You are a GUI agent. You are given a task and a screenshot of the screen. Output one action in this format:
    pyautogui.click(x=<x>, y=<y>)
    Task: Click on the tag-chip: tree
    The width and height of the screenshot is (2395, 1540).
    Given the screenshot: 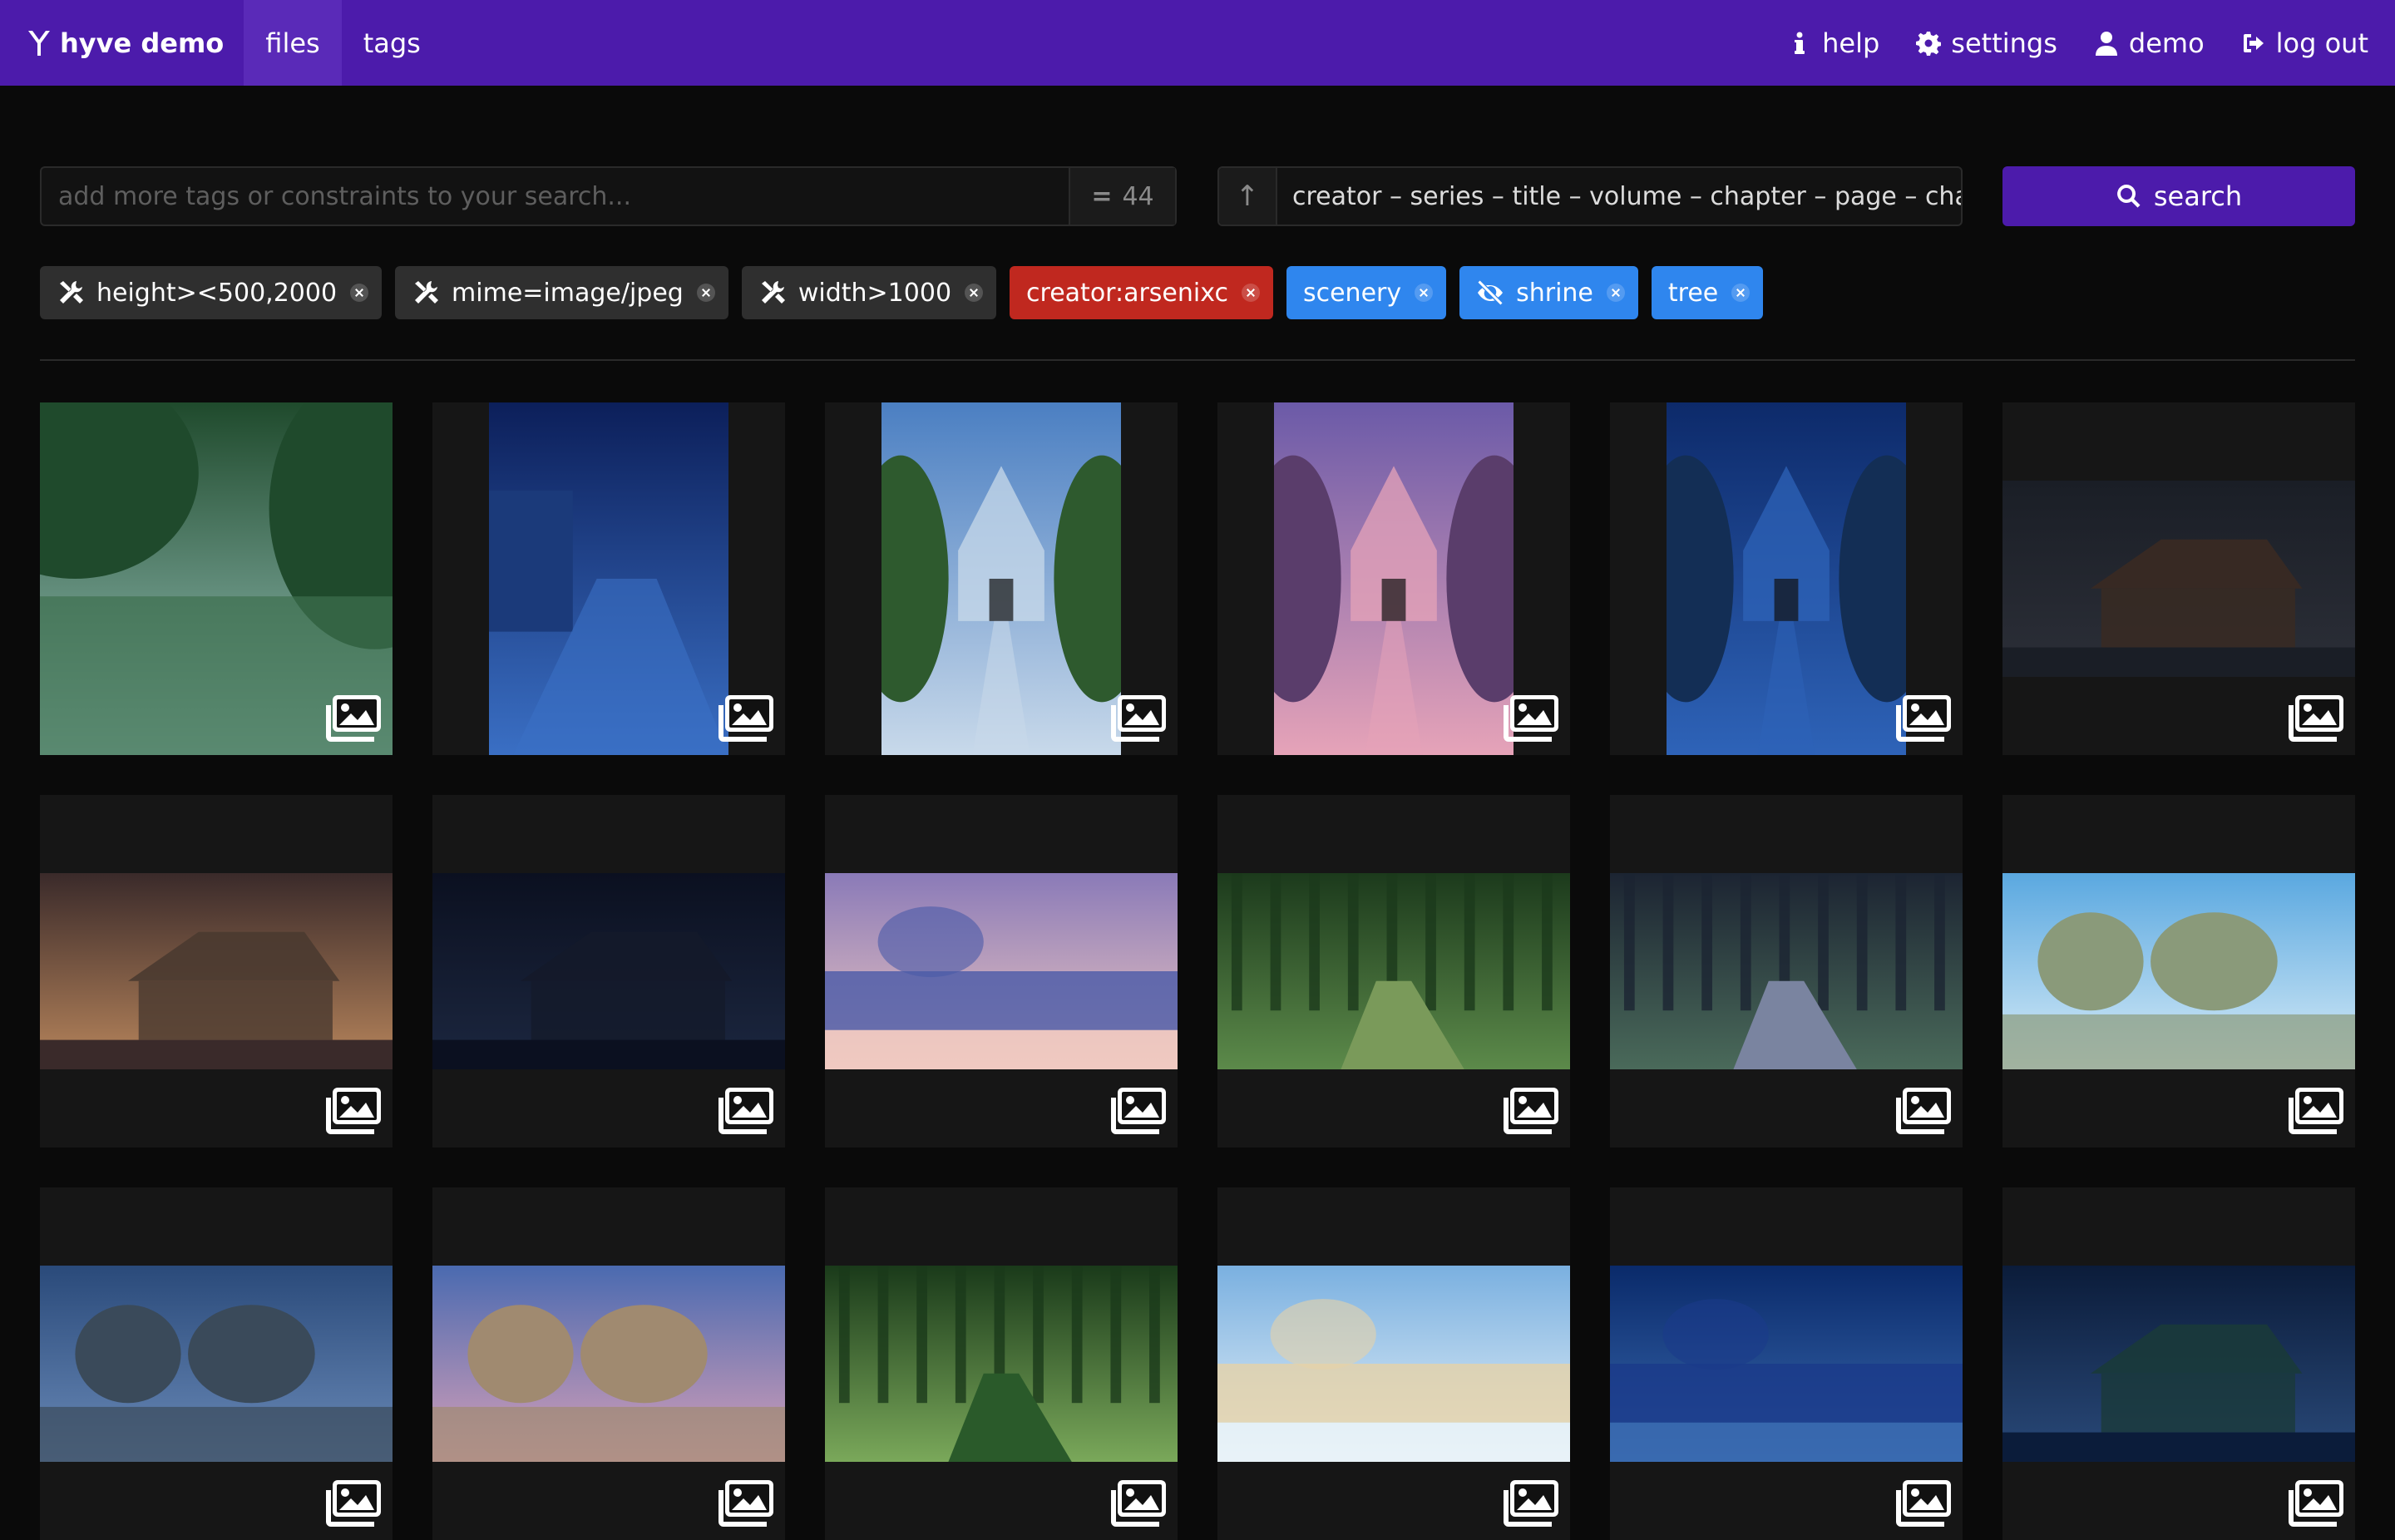 What is the action you would take?
    pyautogui.click(x=1707, y=292)
    